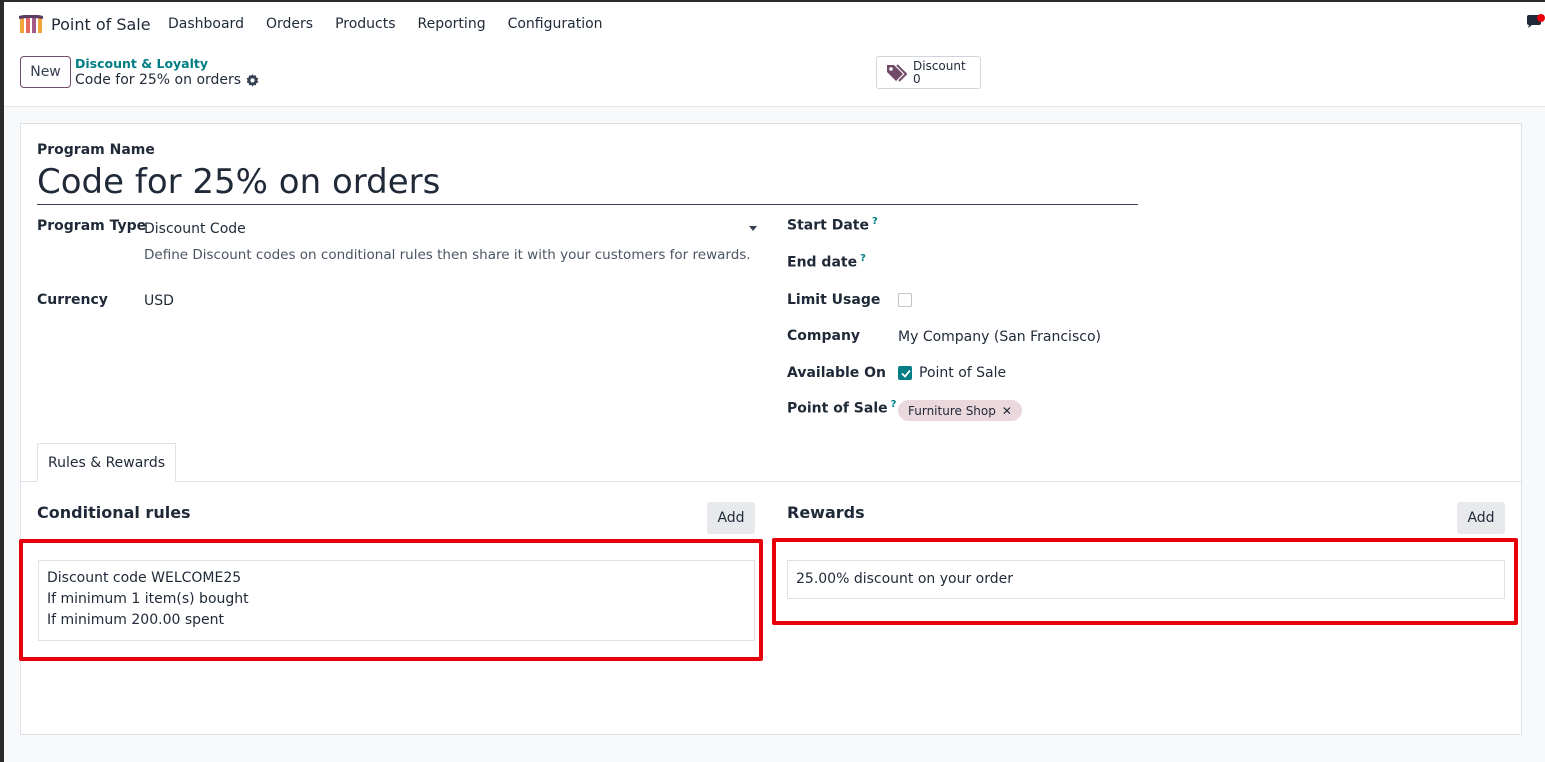 Image resolution: width=1545 pixels, height=762 pixels. What do you see at coordinates (731, 518) in the screenshot?
I see `add-rule-button: Add` at bounding box center [731, 518].